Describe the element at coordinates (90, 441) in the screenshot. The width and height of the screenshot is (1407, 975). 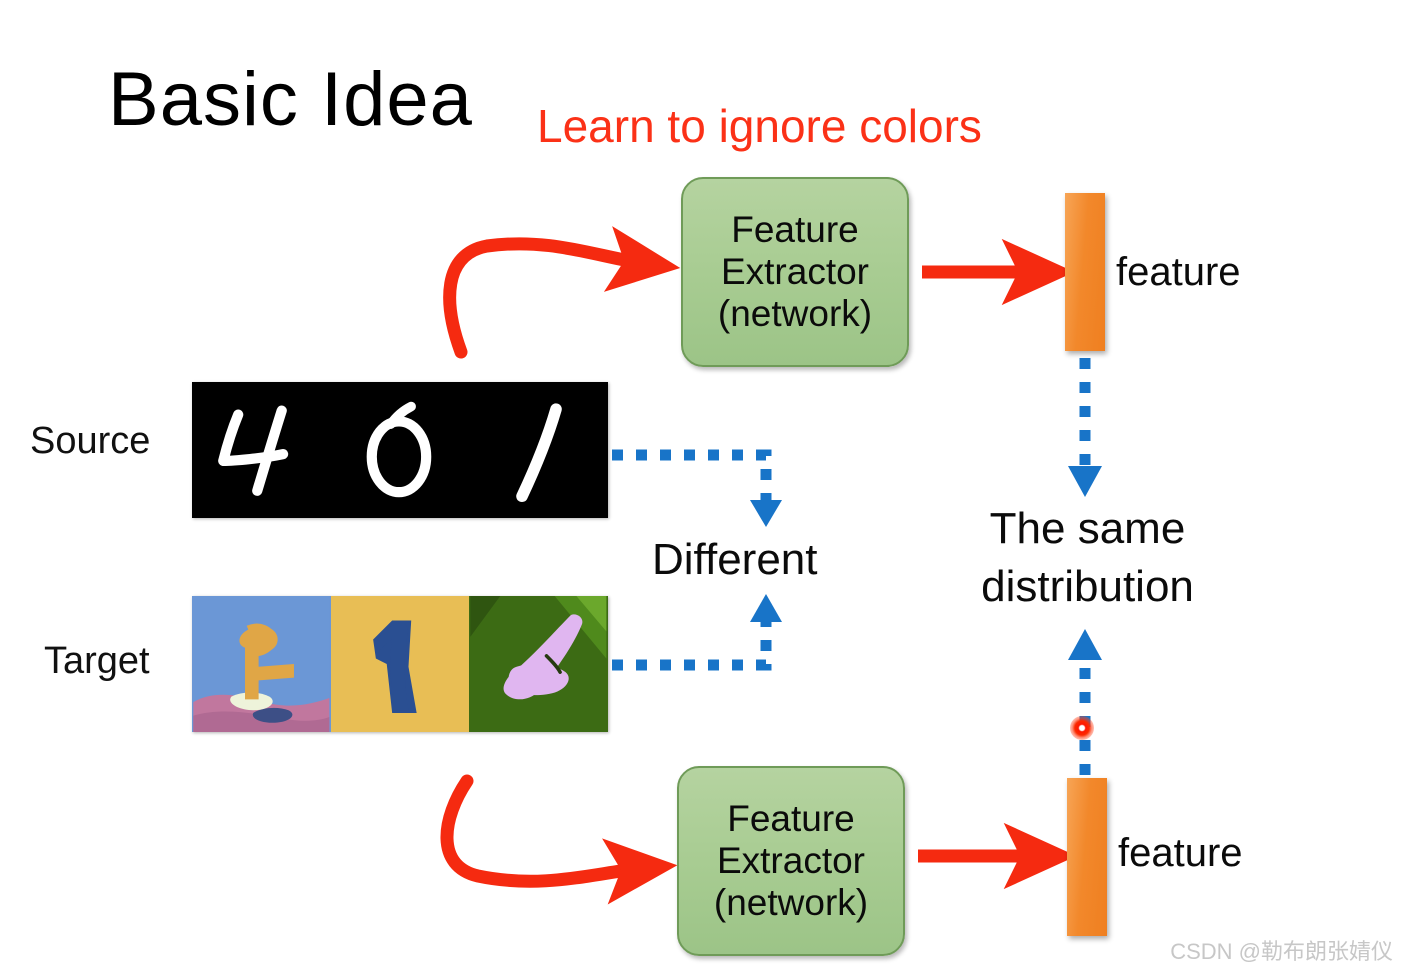
I see `source-row-label: Source` at that location.